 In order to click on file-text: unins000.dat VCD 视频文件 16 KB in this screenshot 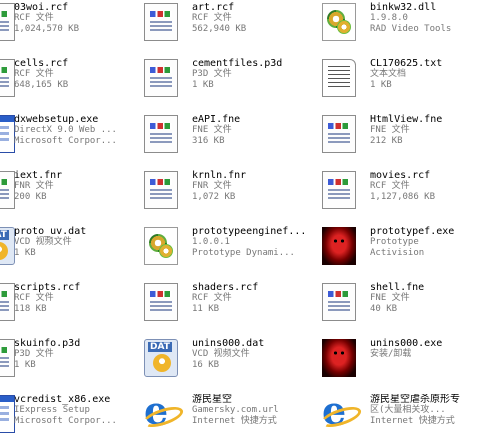, I will do `click(259, 354)`.